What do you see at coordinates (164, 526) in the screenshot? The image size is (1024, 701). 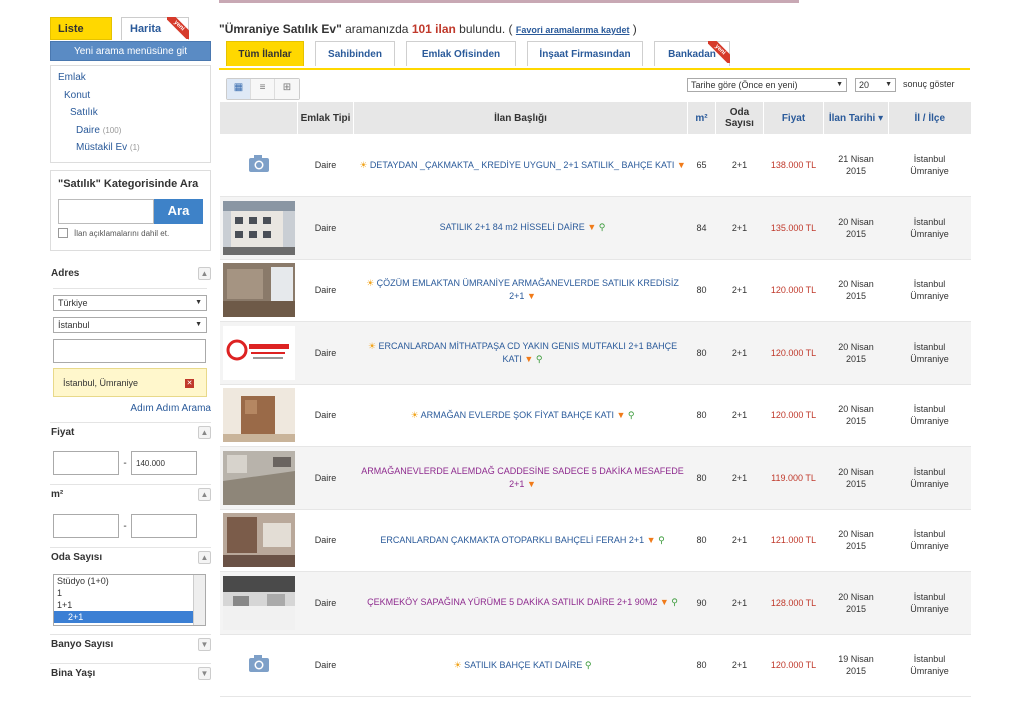 I see `area-max-input` at bounding box center [164, 526].